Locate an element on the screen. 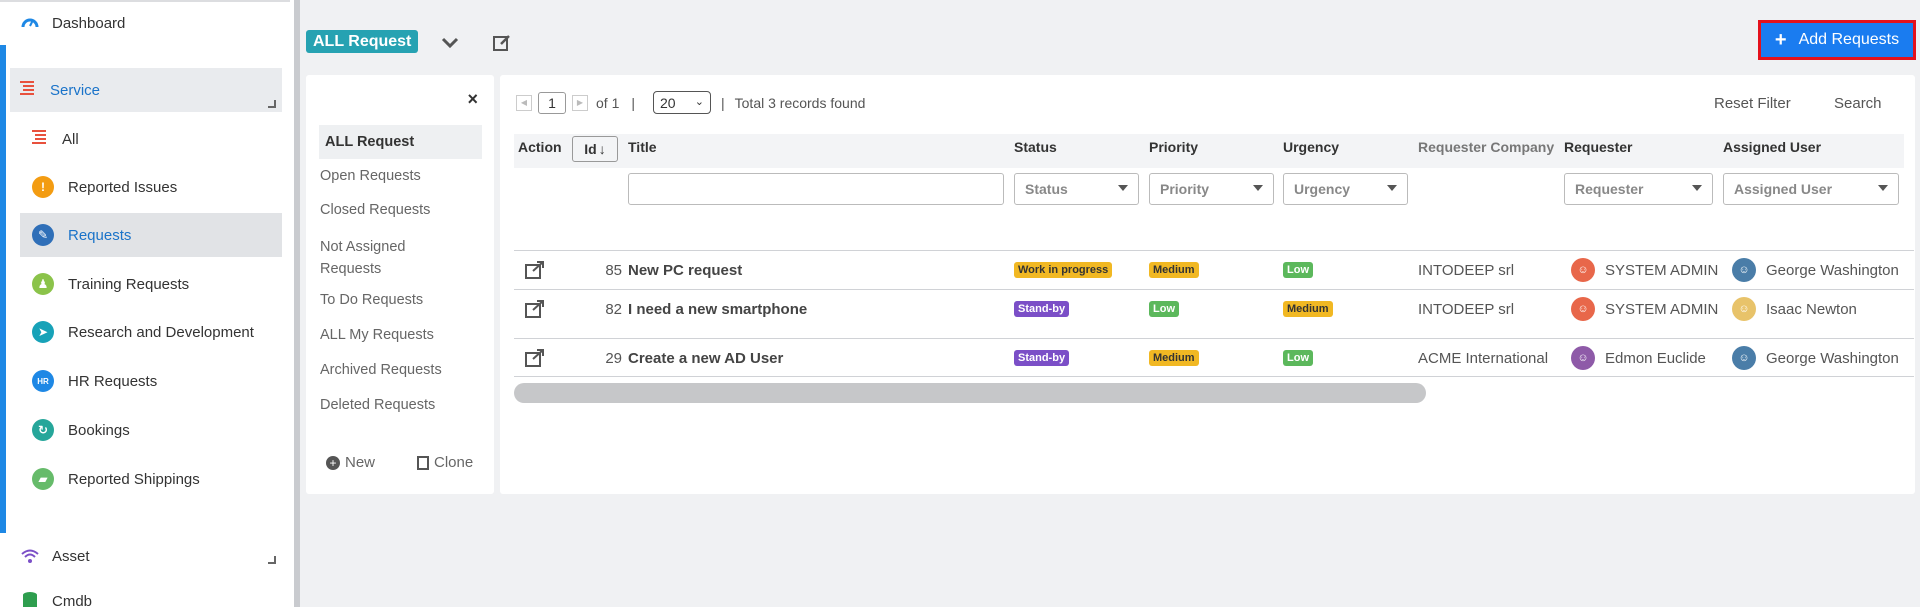  col-requester: Requester is located at coordinates (1598, 147).